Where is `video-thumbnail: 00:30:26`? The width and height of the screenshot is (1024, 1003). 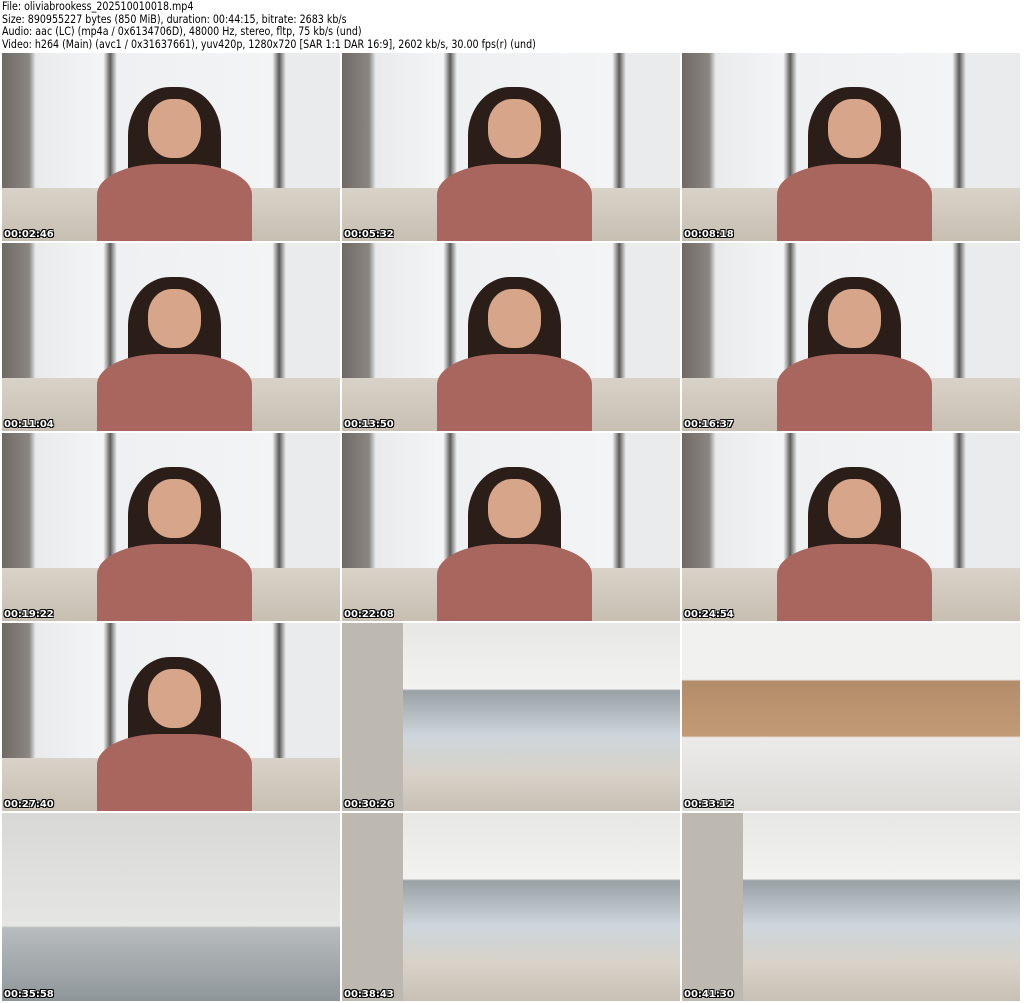 video-thumbnail: 00:30:26 is located at coordinates (511, 717).